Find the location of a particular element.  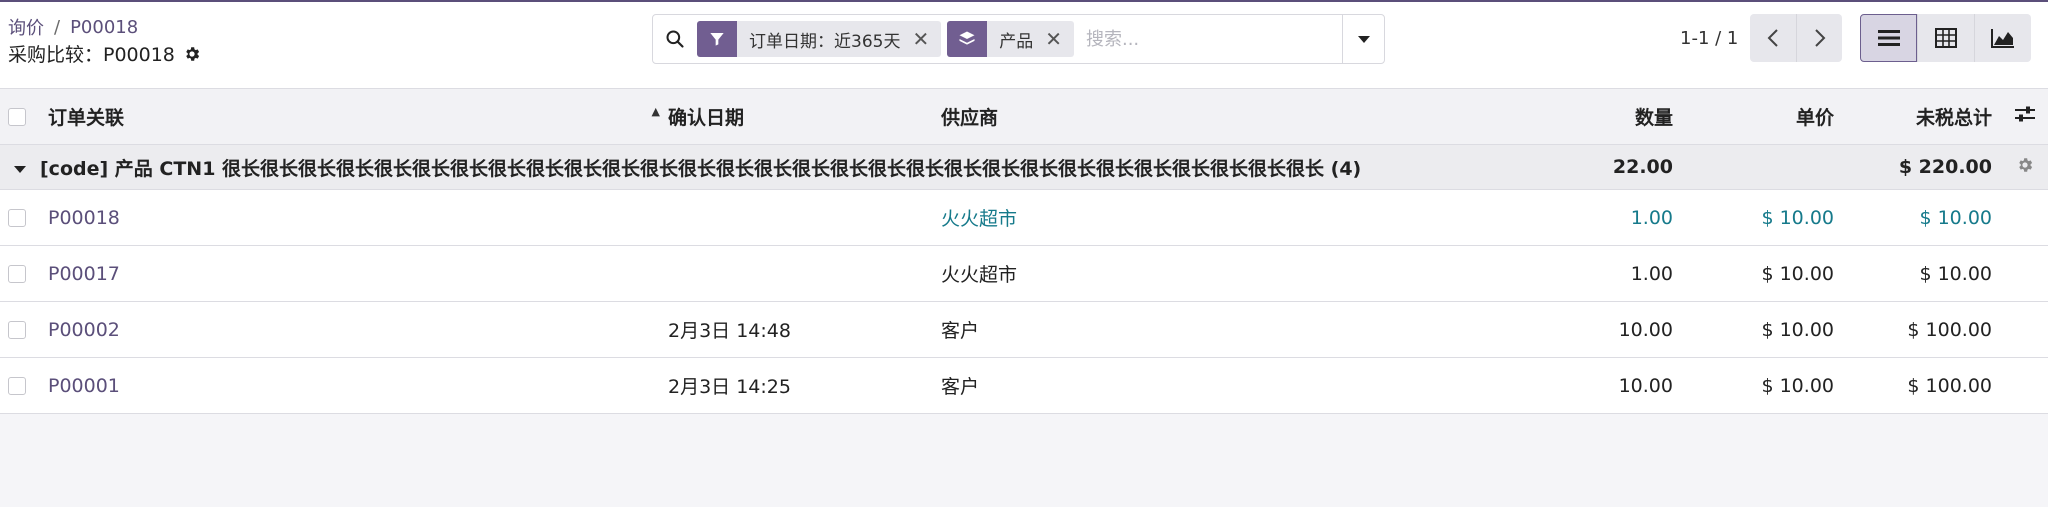

optional-columns-toggle is located at coordinates (2025, 117).